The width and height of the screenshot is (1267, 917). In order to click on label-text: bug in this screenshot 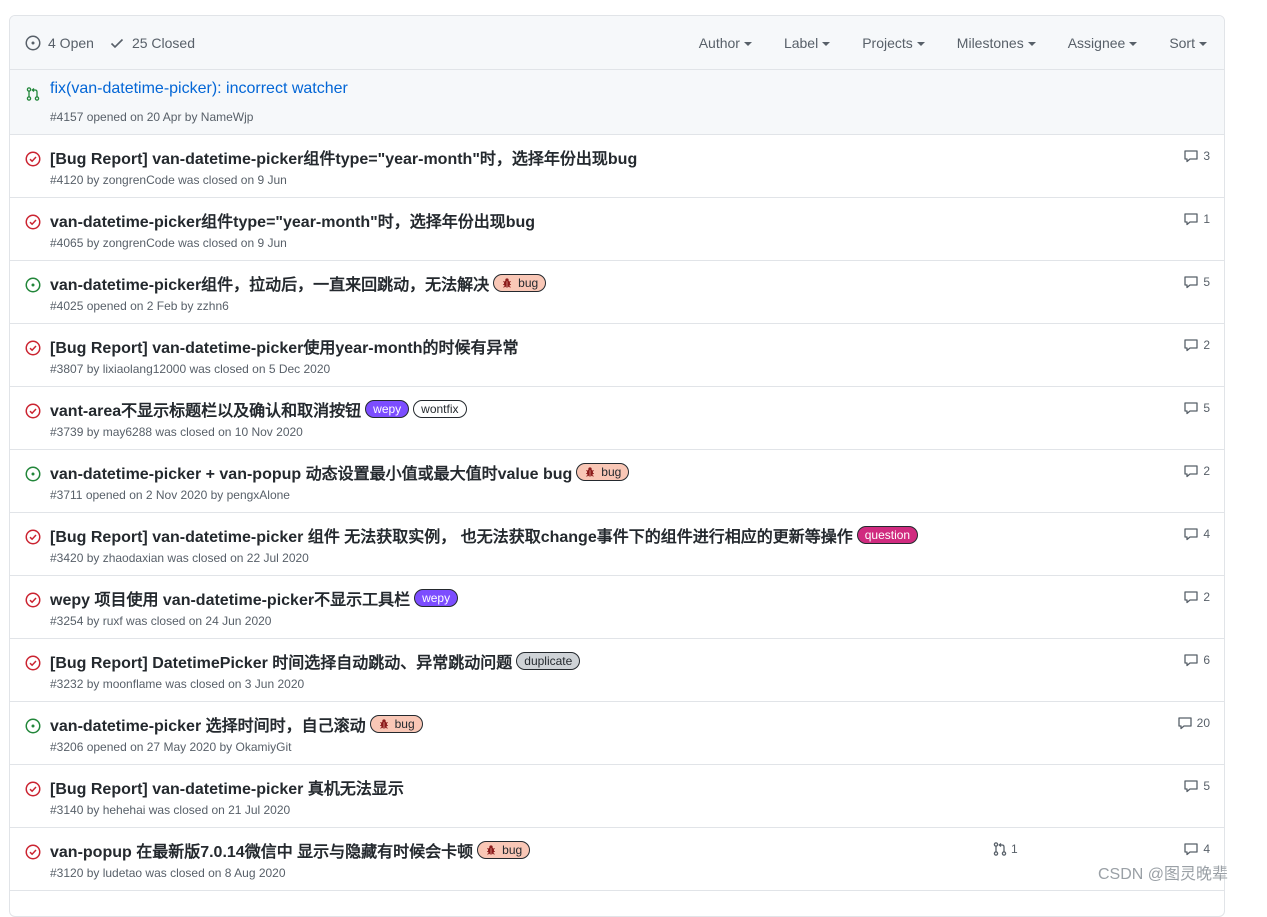, I will do `click(404, 724)`.